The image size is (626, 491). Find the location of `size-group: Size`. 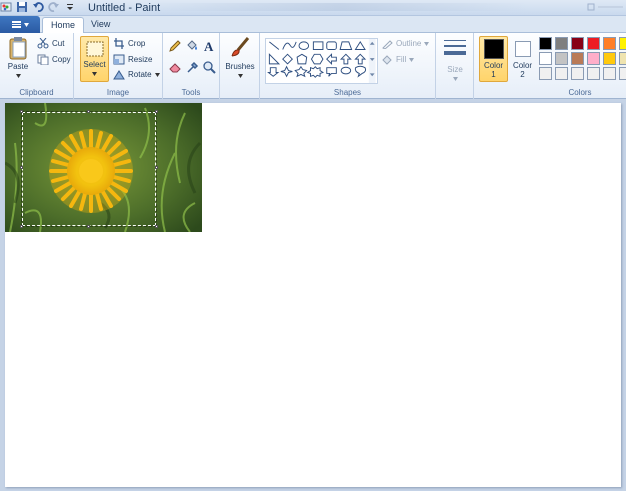

size-group: Size is located at coordinates (455, 66).